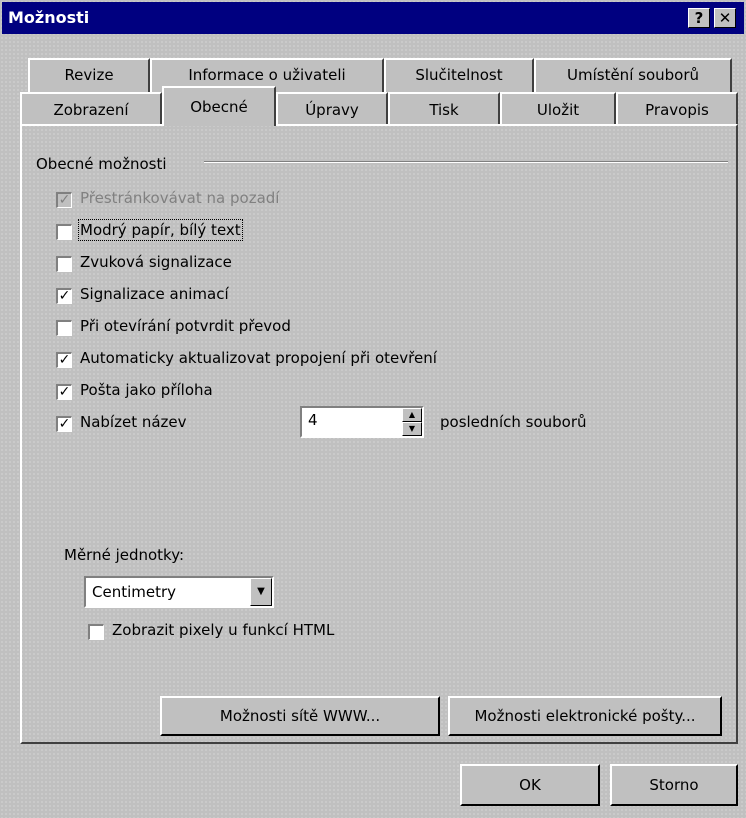 The image size is (746, 818). What do you see at coordinates (412, 429) in the screenshot?
I see `spin-down-icon: ▼` at bounding box center [412, 429].